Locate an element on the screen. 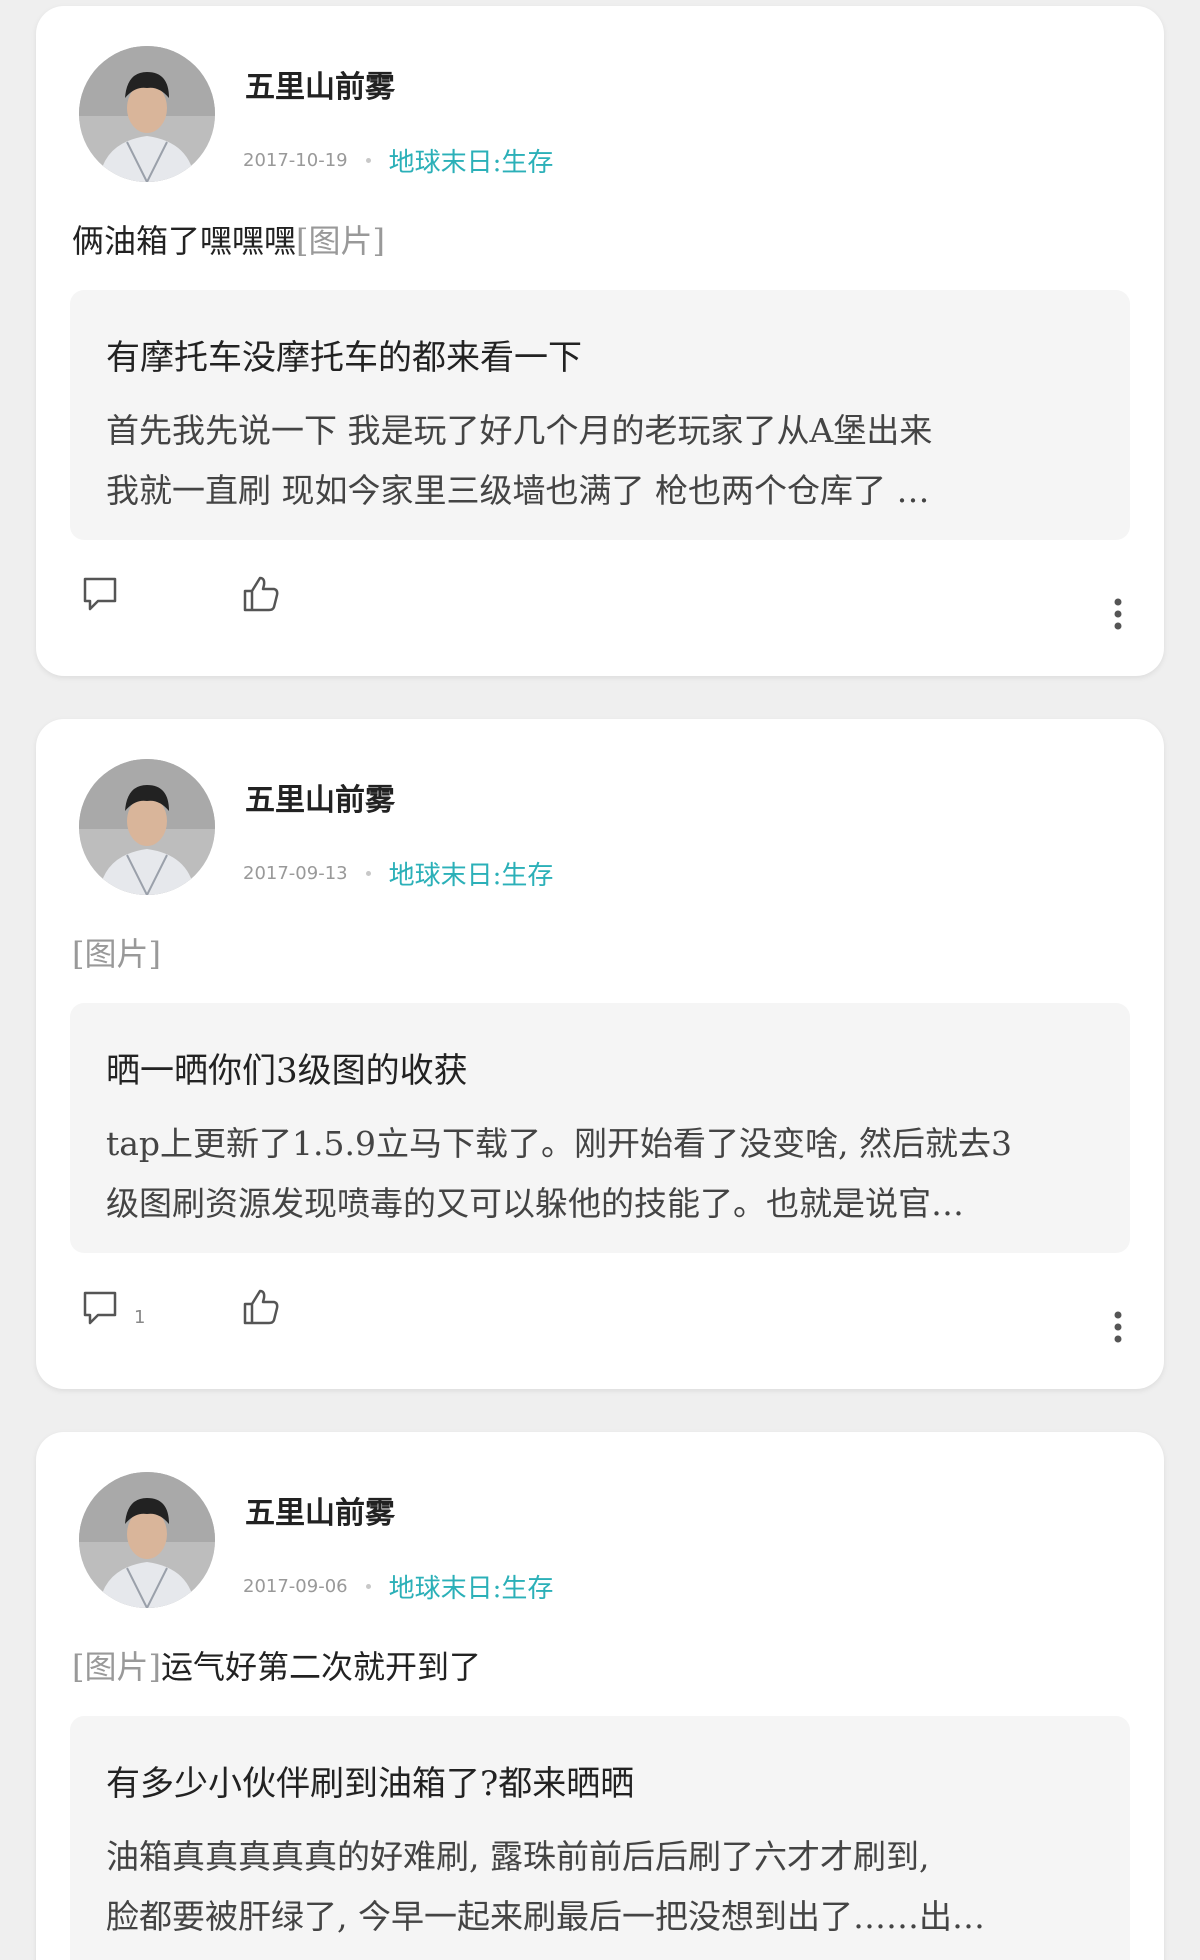 Image resolution: width=1200 pixels, height=1960 pixels. excerpt-line: 油箱真真真真真的好难刷, 露珠前前后后刷了六才才刷到, is located at coordinates (518, 1856).